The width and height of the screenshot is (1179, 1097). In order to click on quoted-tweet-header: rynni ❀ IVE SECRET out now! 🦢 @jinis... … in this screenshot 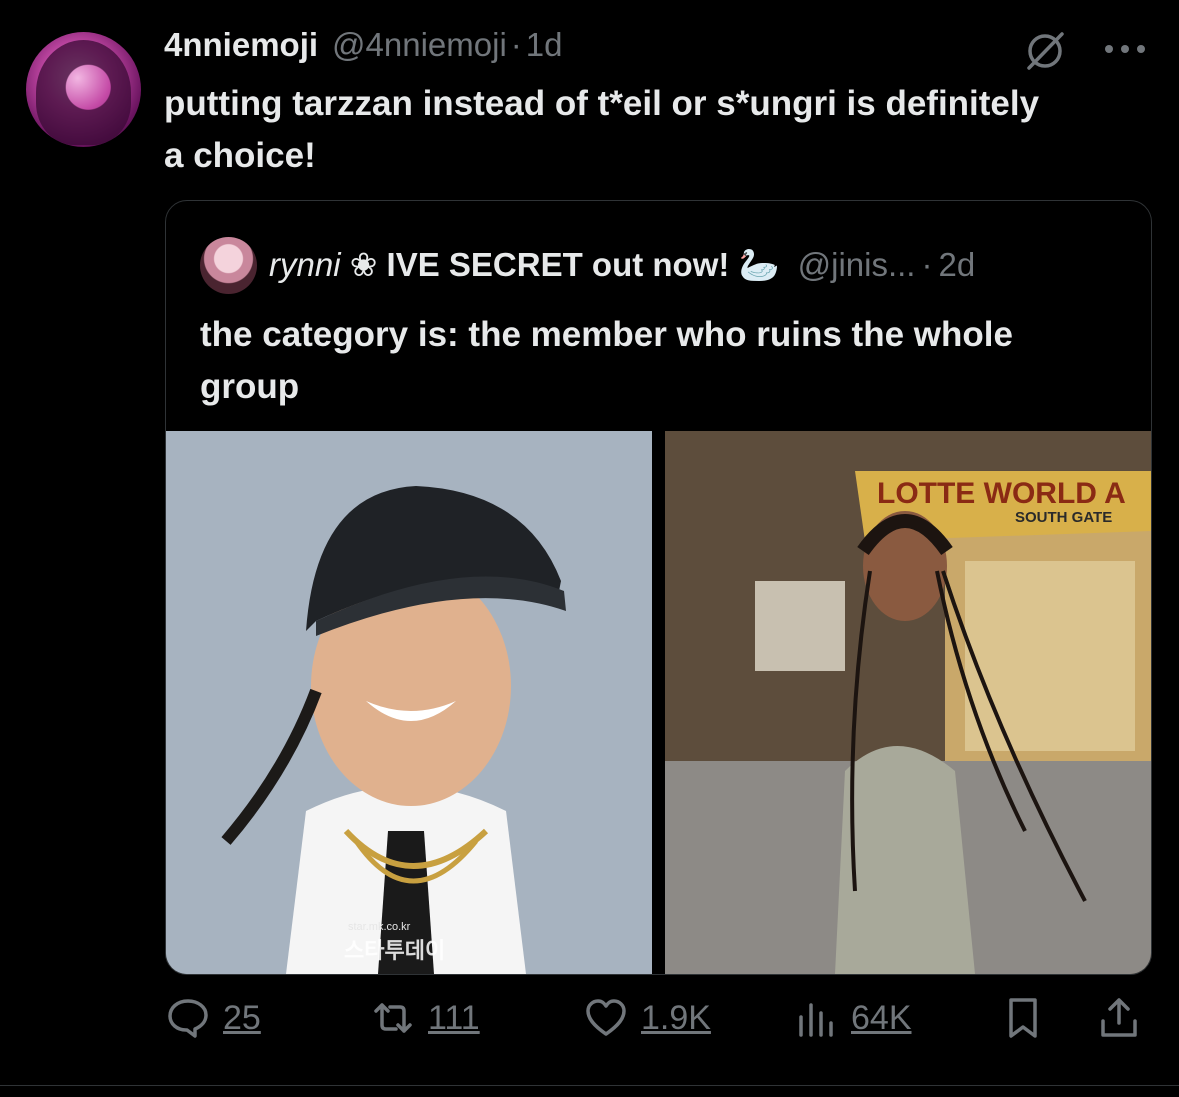, I will do `click(587, 265)`.